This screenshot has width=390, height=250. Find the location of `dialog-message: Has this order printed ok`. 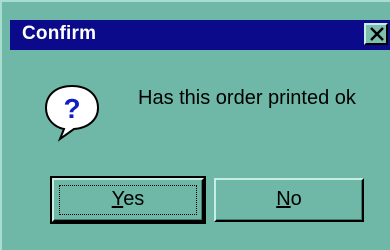

dialog-message: Has this order printed ok is located at coordinates (247, 98).